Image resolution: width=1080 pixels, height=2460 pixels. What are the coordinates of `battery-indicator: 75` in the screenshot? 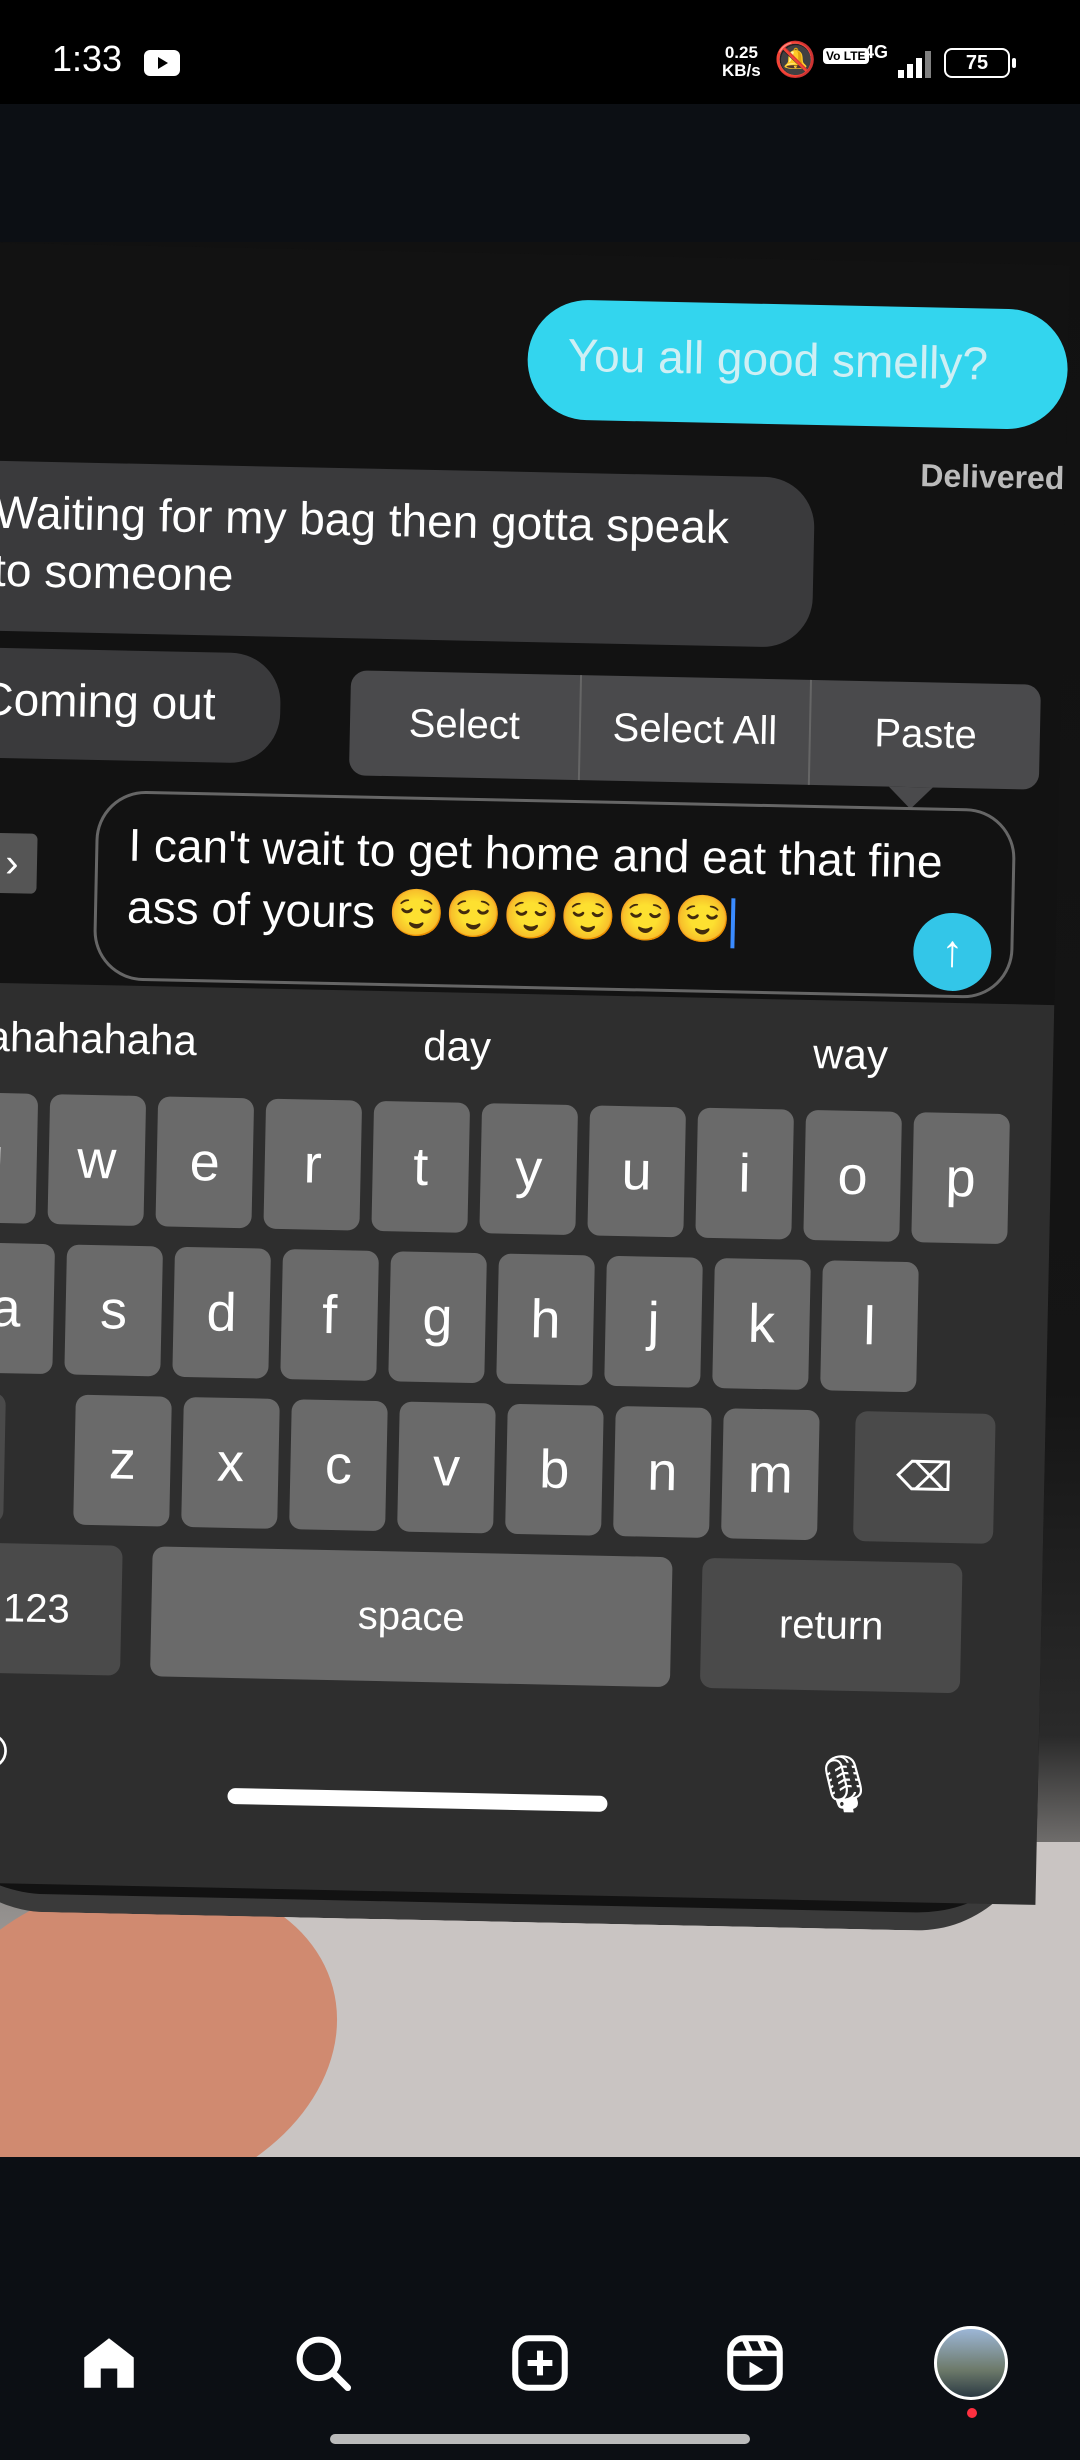 It's located at (980, 63).